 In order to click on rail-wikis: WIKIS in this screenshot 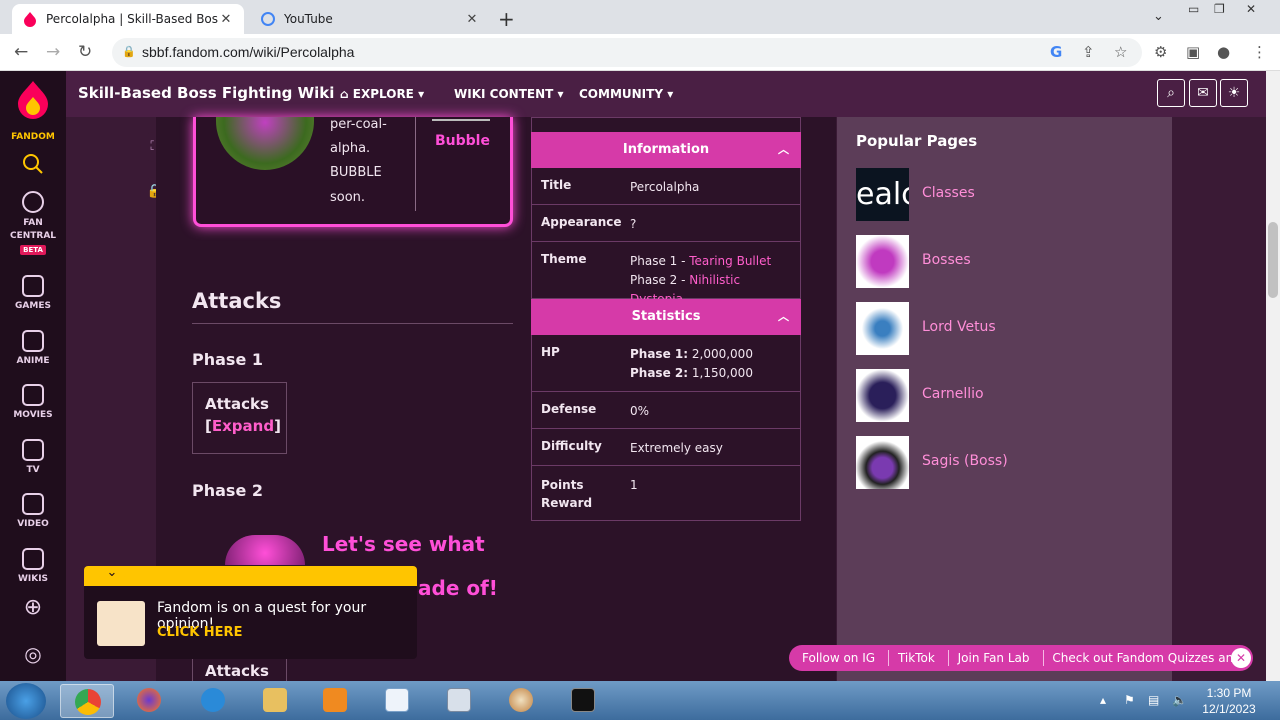, I will do `click(33, 566)`.